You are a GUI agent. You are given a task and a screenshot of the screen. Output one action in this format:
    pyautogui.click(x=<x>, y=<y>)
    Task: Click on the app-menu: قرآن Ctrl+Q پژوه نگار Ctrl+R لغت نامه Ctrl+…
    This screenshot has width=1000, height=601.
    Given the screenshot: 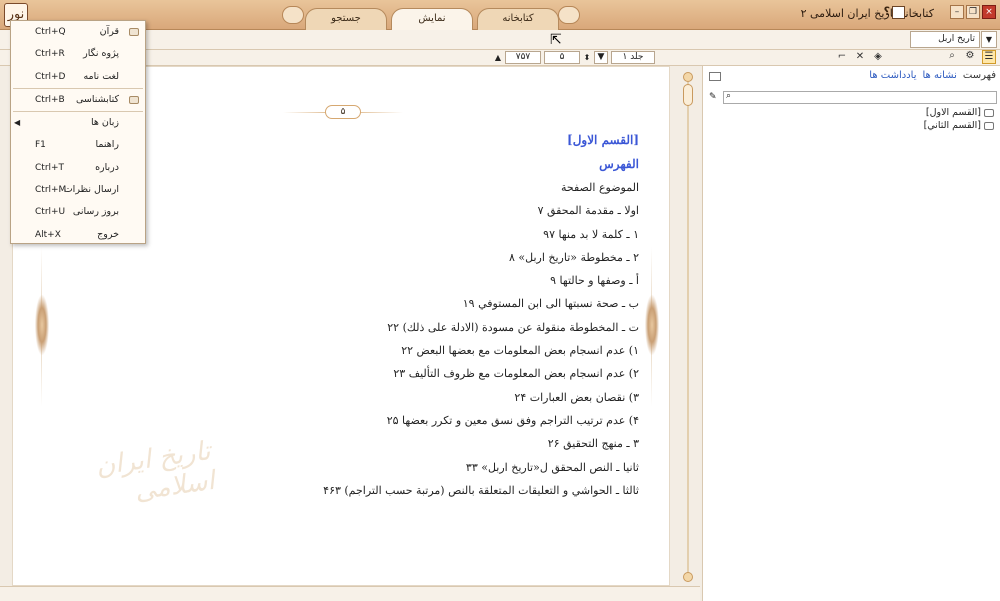 What is the action you would take?
    pyautogui.click(x=78, y=132)
    